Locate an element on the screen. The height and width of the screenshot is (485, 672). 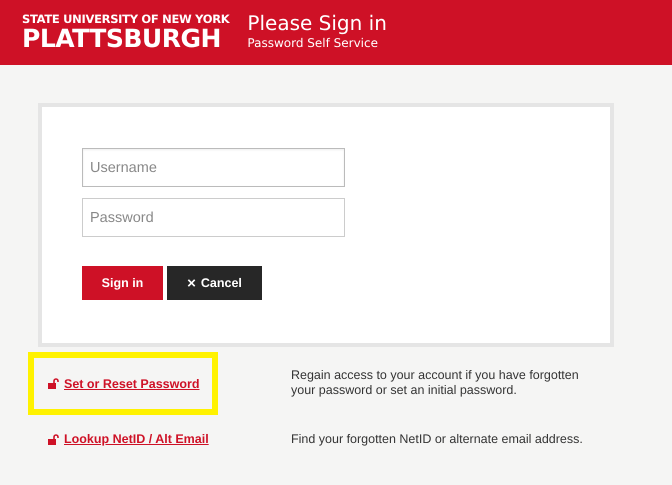
close-icon: × is located at coordinates (191, 283).